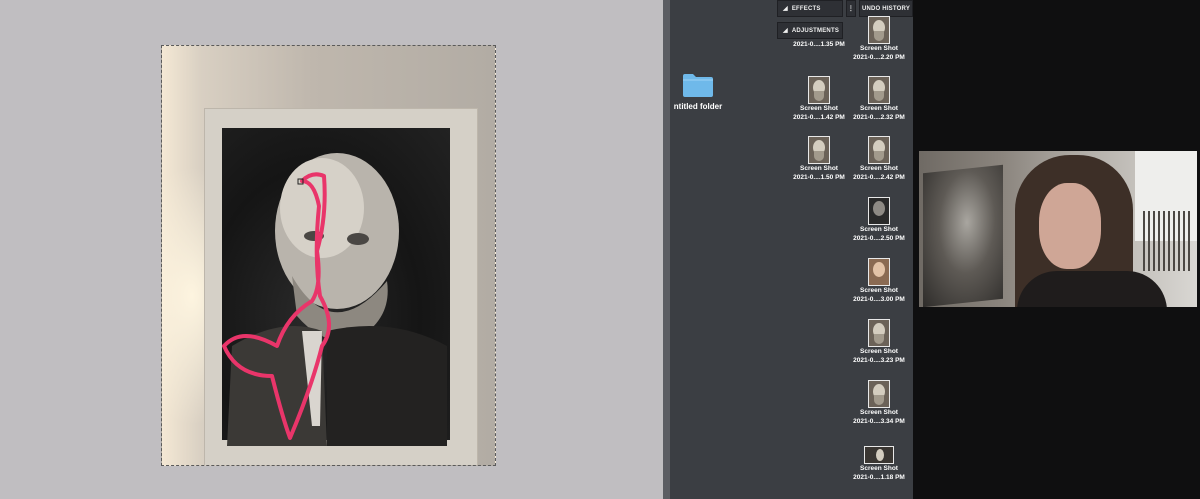  Describe the element at coordinates (879, 299) in the screenshot. I see `file-date: 2021-0....3.00 PM` at that location.